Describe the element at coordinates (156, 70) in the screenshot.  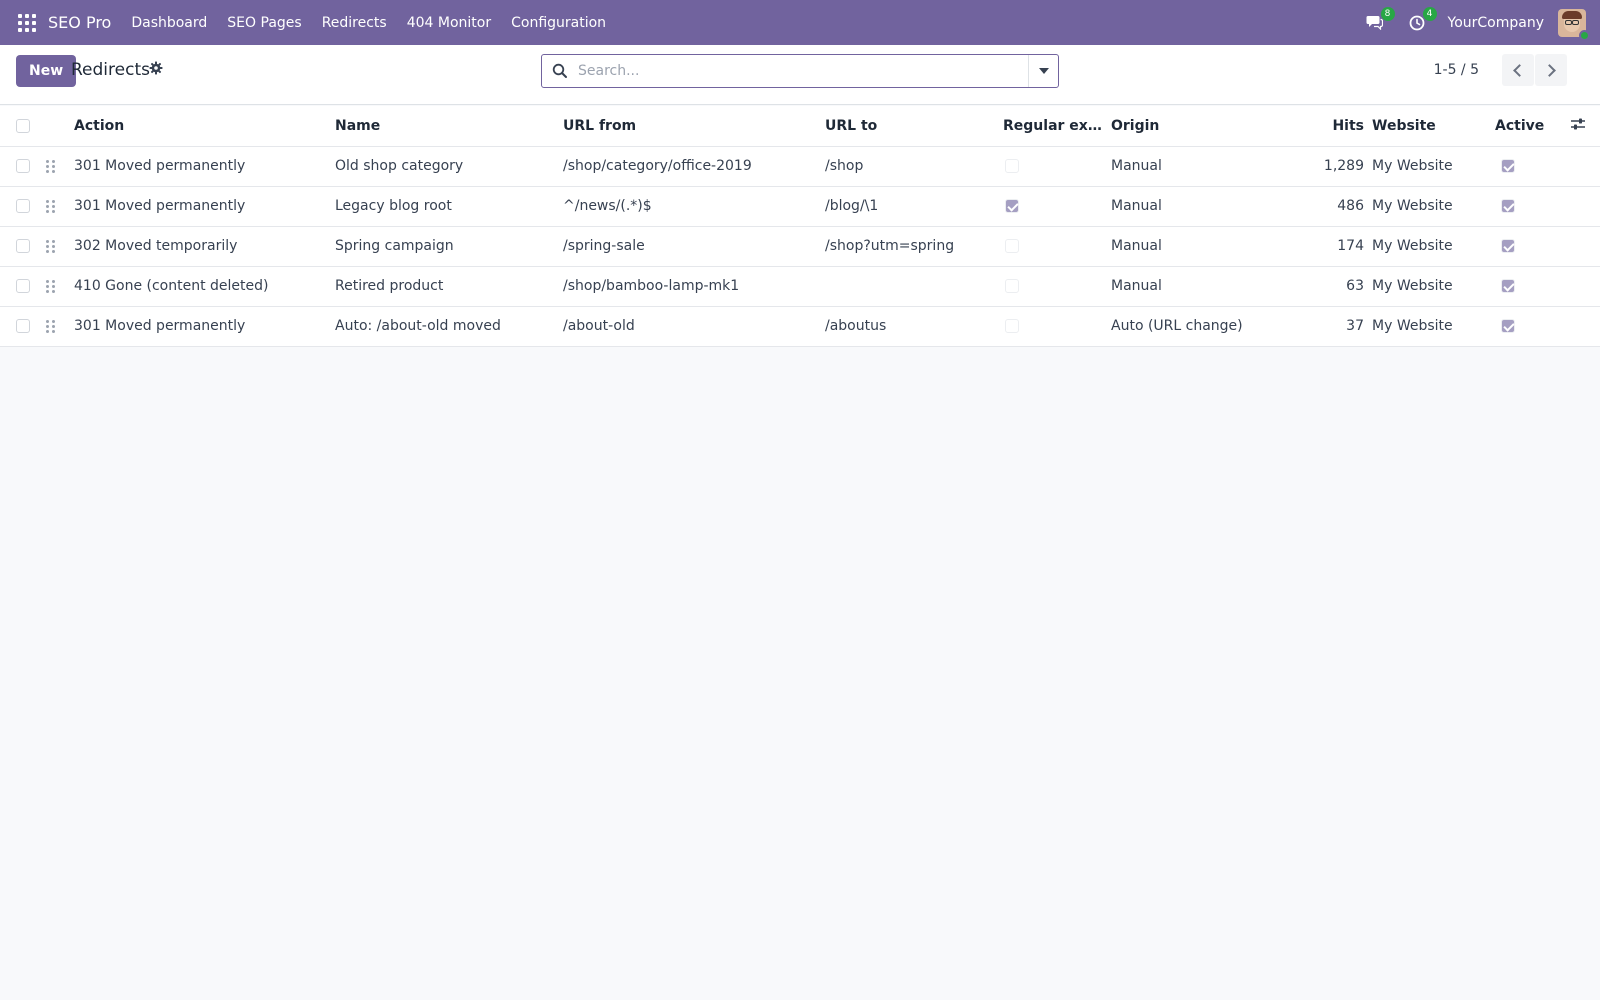
I see `gear-icon` at that location.